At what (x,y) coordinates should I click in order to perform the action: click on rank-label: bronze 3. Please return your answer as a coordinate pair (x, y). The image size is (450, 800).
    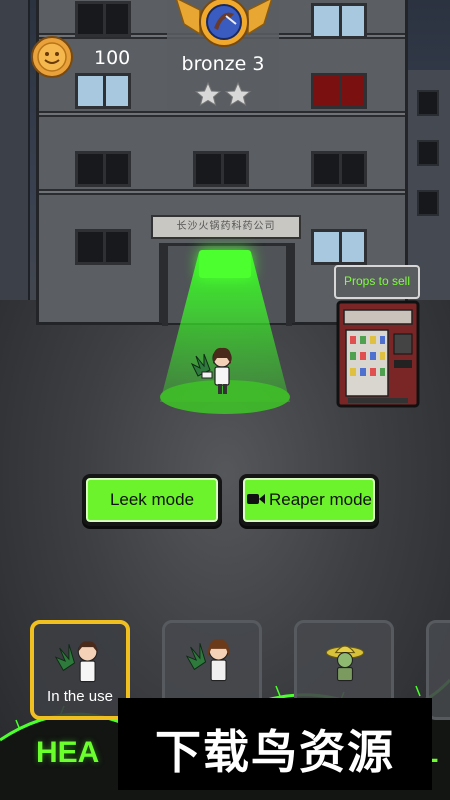
    Looking at the image, I should click on (223, 64).